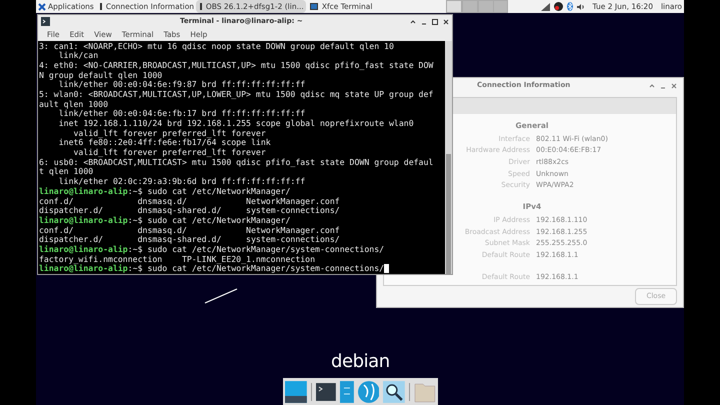  I want to click on terminal-output: link/ether 00:e0:04:6e:f9:87 brd ff:ff:ff:ff:ff:ff, so click(182, 85).